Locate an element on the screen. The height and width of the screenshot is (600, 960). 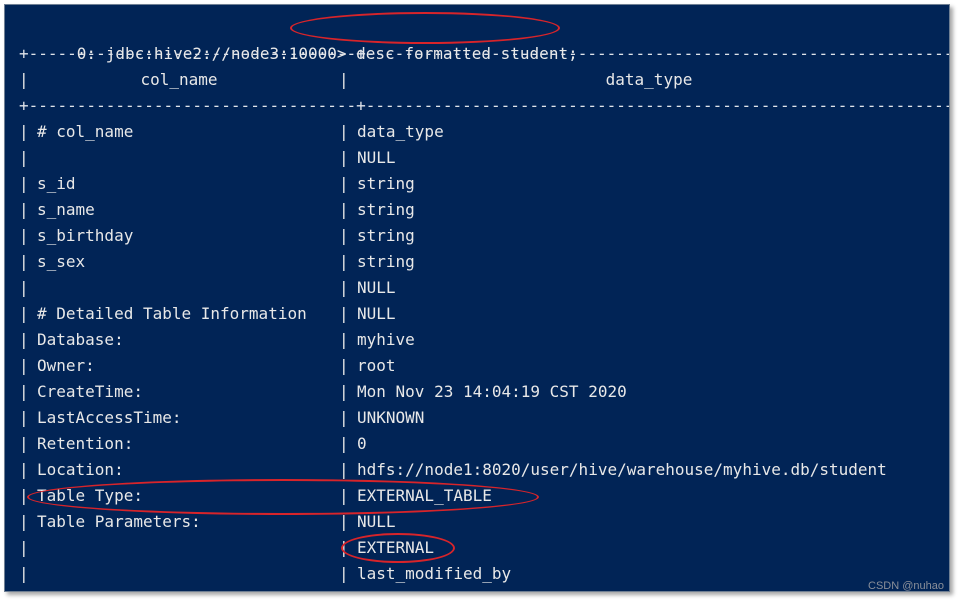
cell-data-type: EXTERNAL is located at coordinates (396, 547).